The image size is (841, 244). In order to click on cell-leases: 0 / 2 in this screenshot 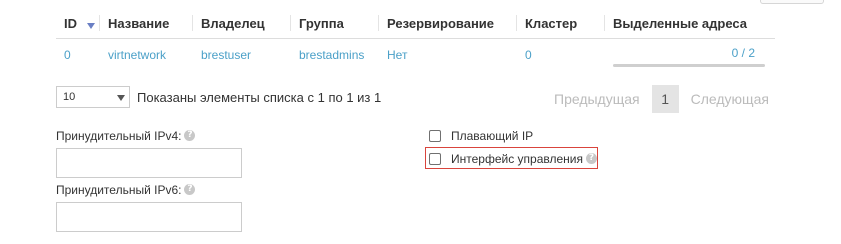, I will do `click(690, 55)`.